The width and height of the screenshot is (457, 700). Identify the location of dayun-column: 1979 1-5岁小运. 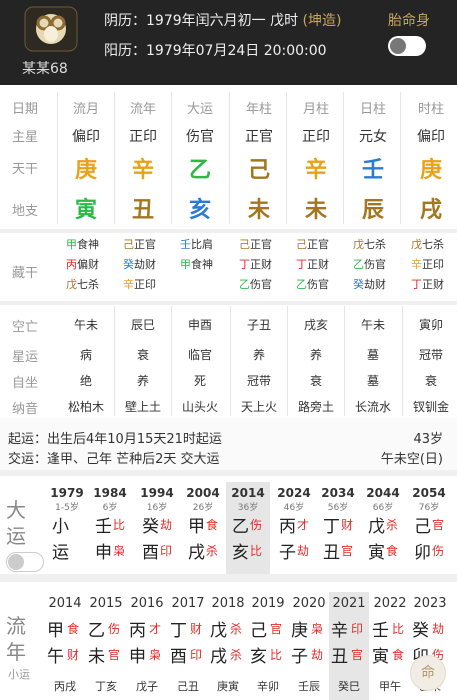
(67, 530).